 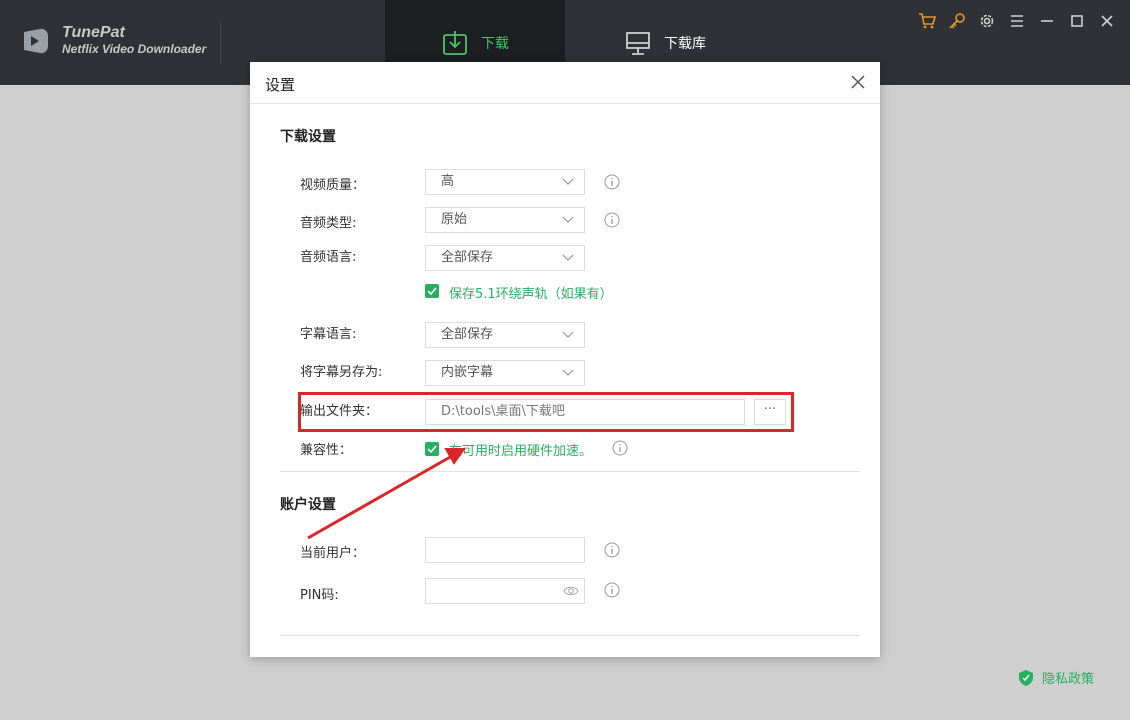 I want to click on download-settings-title: 下载设置, so click(x=308, y=137).